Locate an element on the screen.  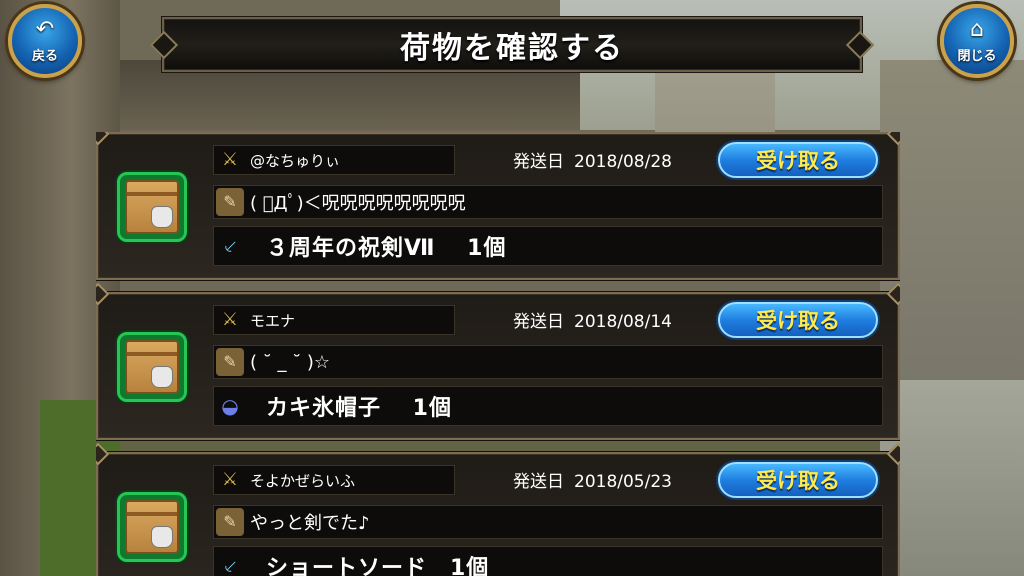
send-date: 発送日 2018/05/23 is located at coordinates (592, 479).